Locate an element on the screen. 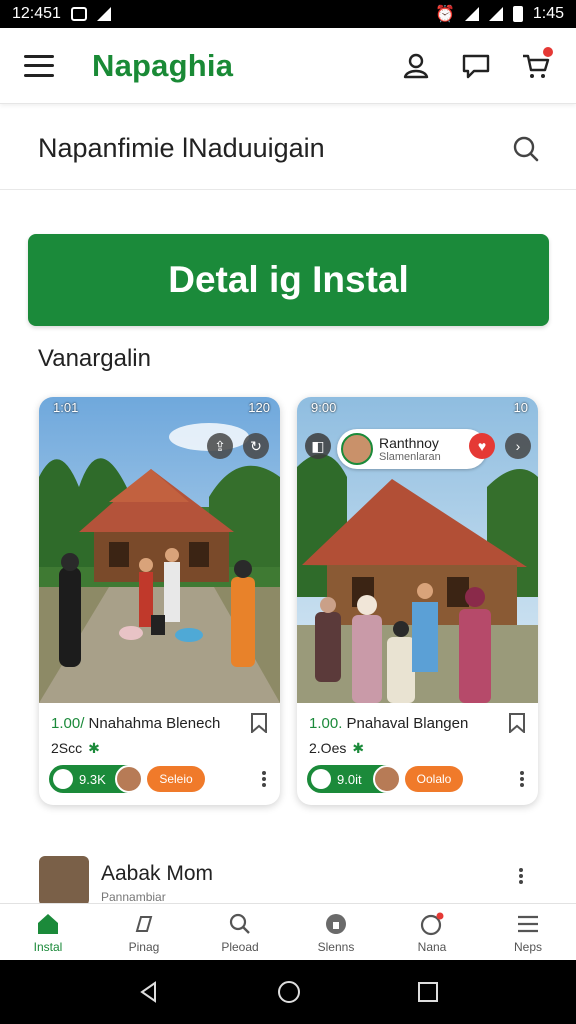 The image size is (576, 1024). alarm-icon: ⏰ is located at coordinates (444, 14).